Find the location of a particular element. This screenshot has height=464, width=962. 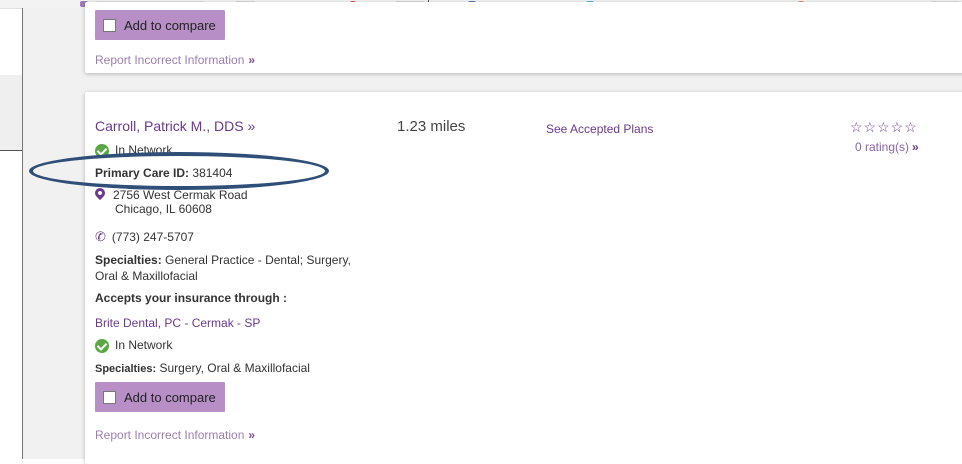

map-pin-icon is located at coordinates (100, 193).